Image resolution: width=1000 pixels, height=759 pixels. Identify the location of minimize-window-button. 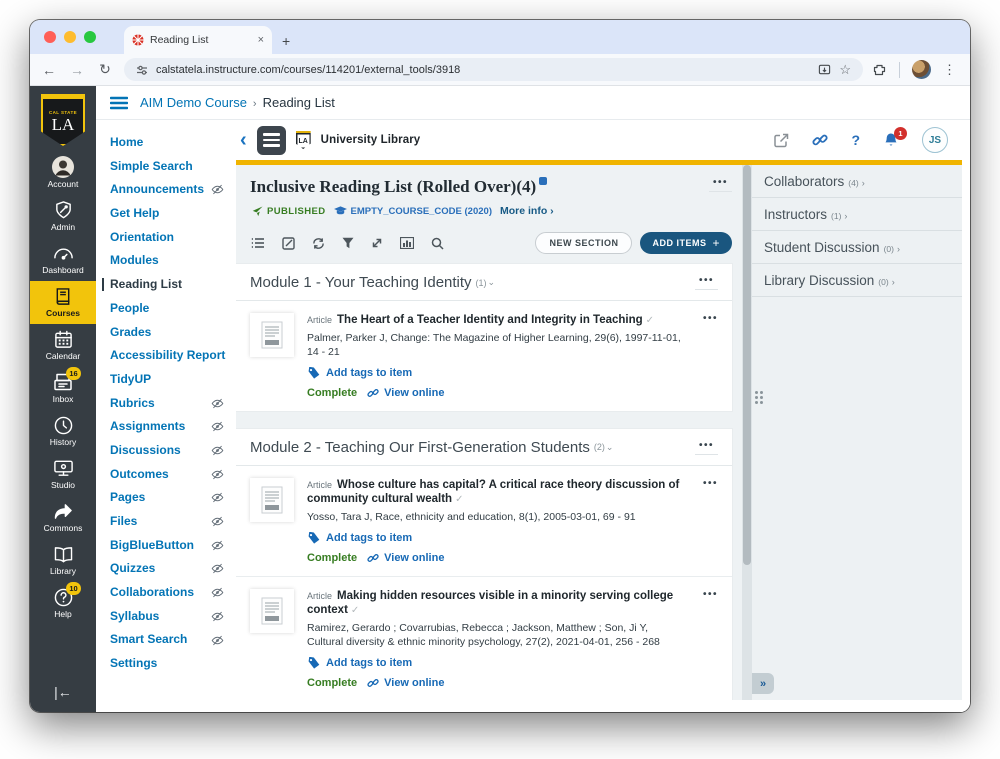
(70, 37).